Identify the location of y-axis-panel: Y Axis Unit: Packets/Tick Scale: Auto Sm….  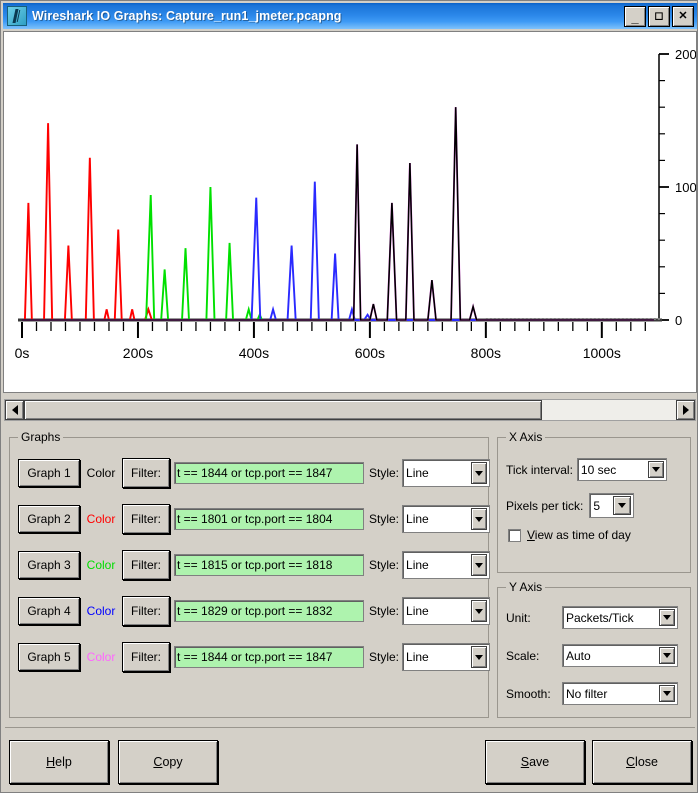
(594, 649).